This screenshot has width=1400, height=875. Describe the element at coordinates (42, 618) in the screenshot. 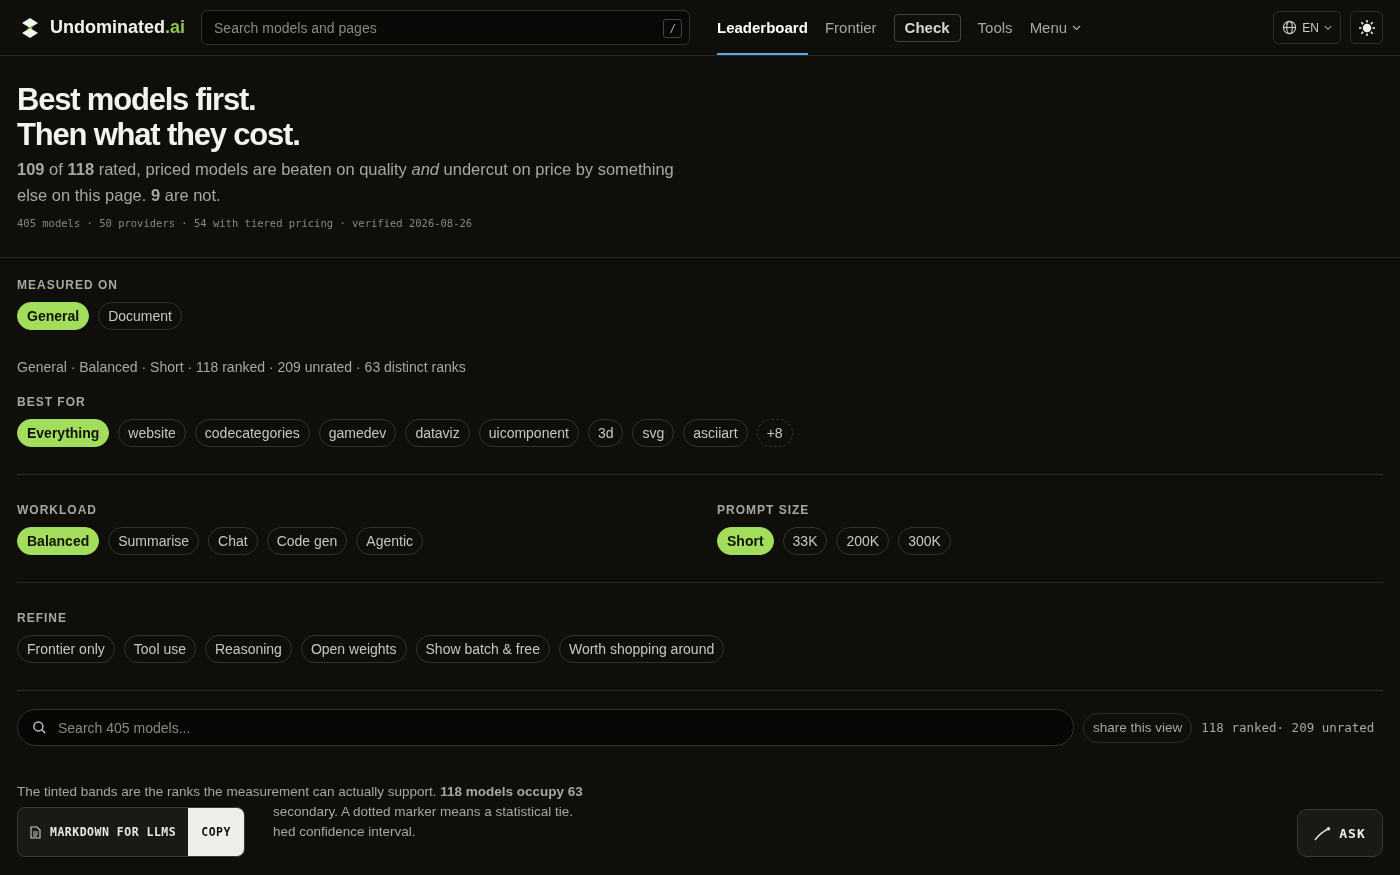

I see `section-label: REFINE` at that location.